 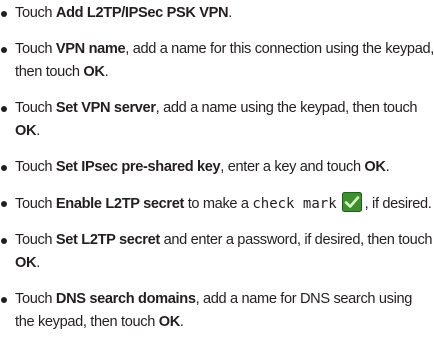 I want to click on bold-ui-term: Set L2TP secret, so click(x=107, y=240).